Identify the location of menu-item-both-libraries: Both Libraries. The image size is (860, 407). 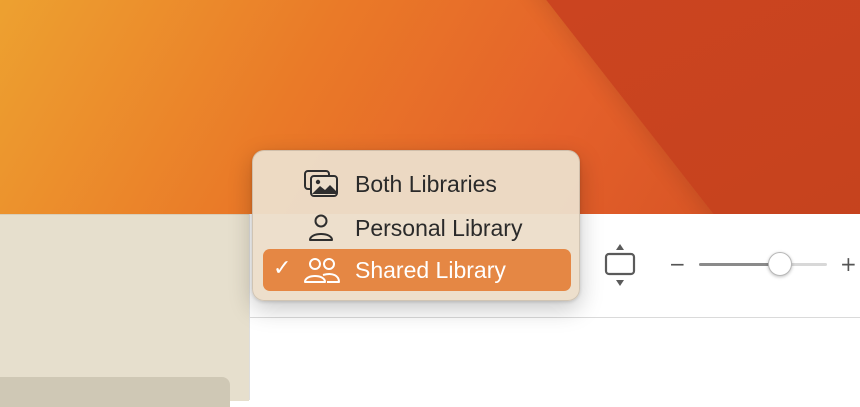
(417, 184).